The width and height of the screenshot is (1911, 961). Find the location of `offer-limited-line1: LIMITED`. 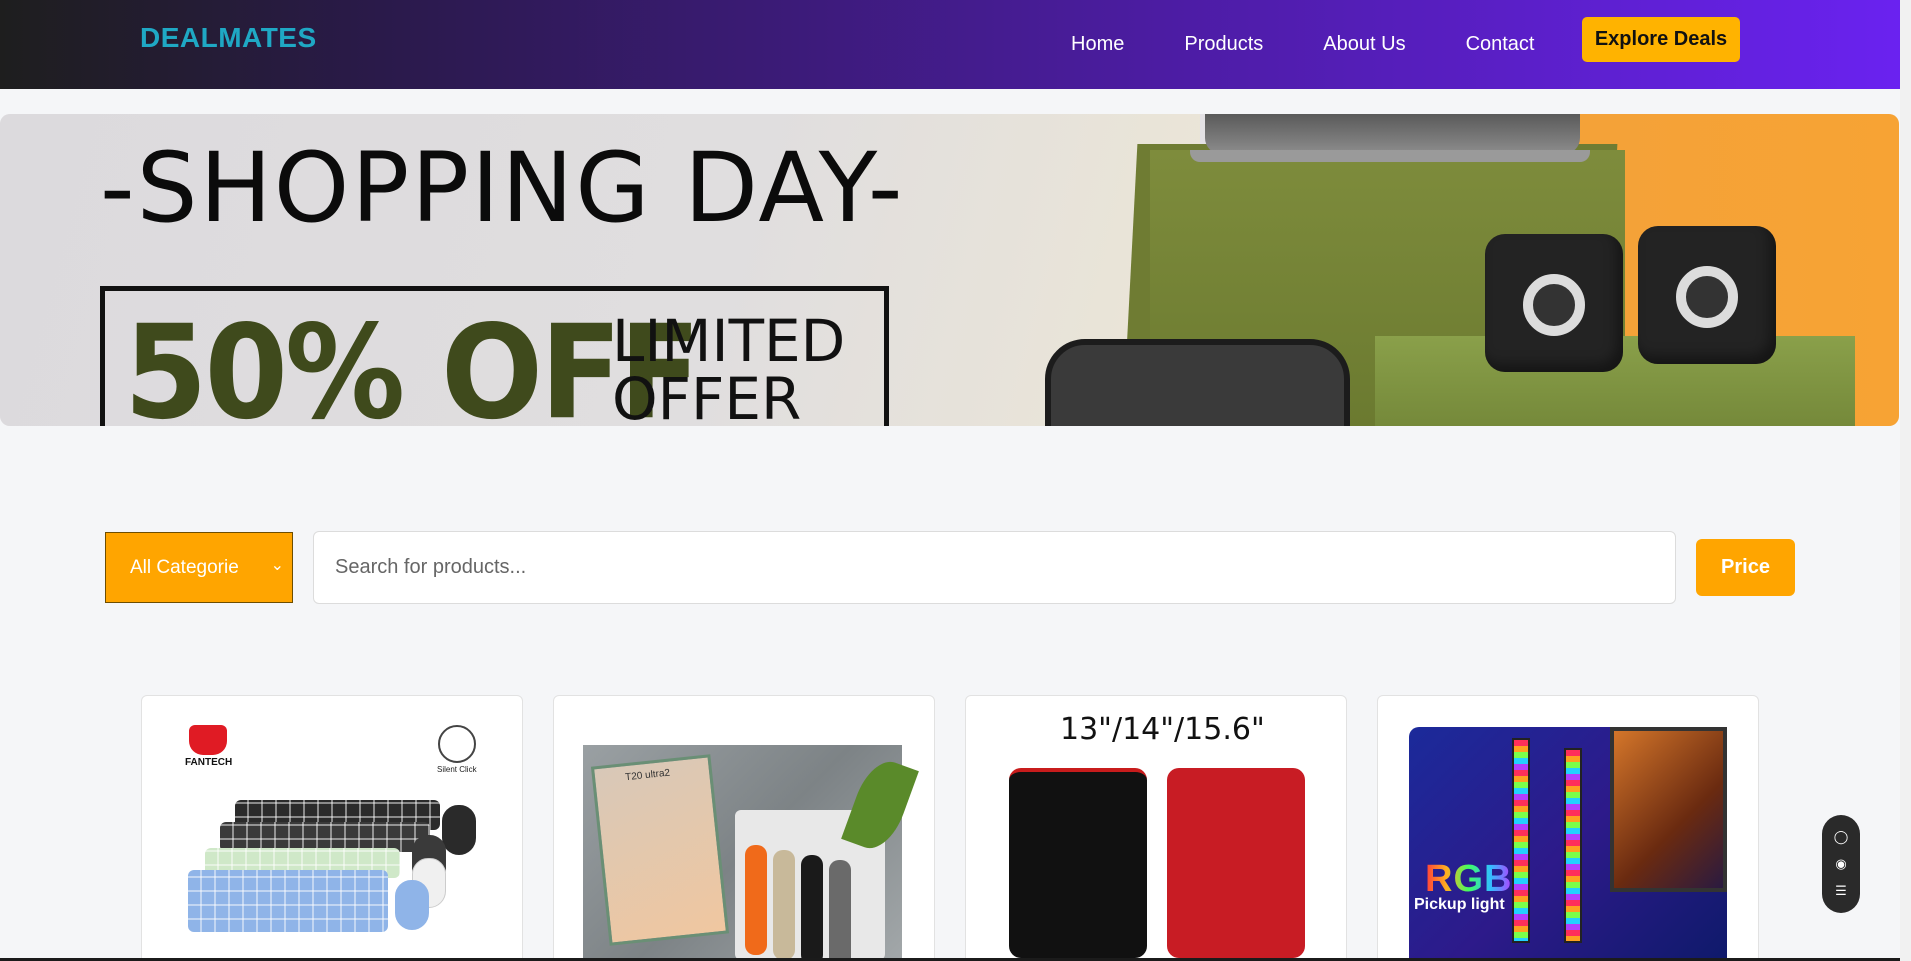

offer-limited-line1: LIMITED is located at coordinates (729, 341).